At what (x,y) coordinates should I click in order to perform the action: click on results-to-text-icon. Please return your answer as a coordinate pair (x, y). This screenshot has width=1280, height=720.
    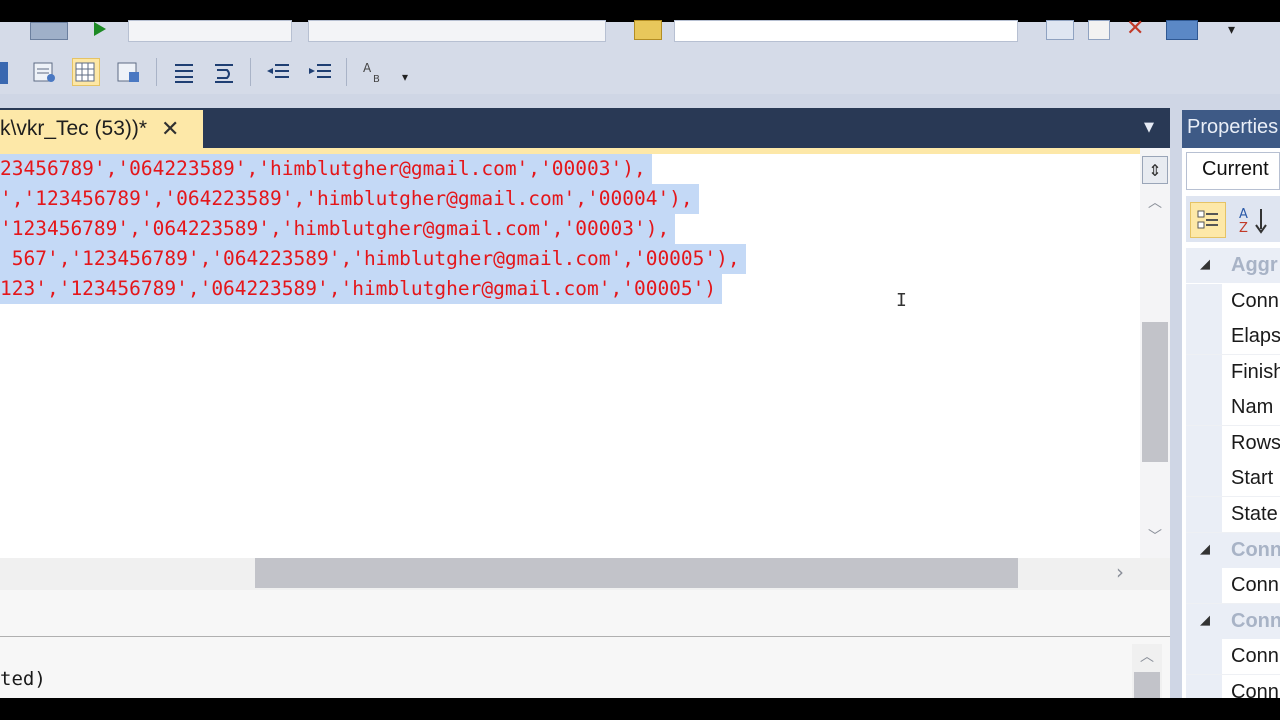
    Looking at the image, I should click on (44, 72).